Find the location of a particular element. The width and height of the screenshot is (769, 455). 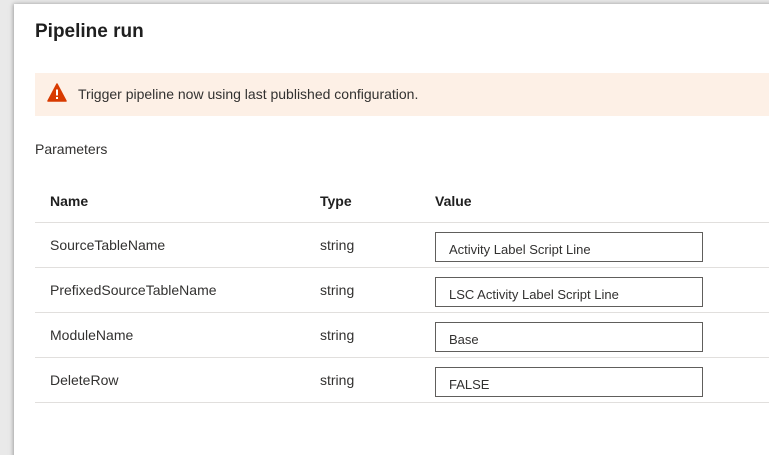

parameter-name: PrefixedSourceTableName is located at coordinates (133, 290).